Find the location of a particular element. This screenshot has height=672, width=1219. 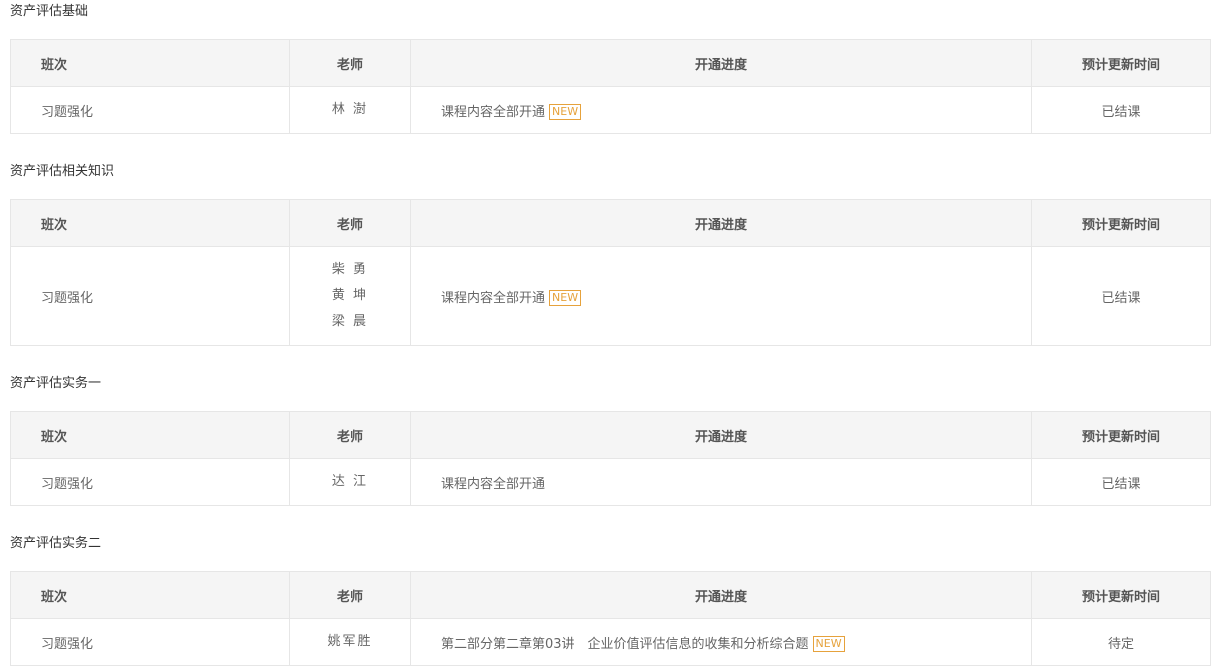

section-title: 资产评估实务二 is located at coordinates (56, 543).